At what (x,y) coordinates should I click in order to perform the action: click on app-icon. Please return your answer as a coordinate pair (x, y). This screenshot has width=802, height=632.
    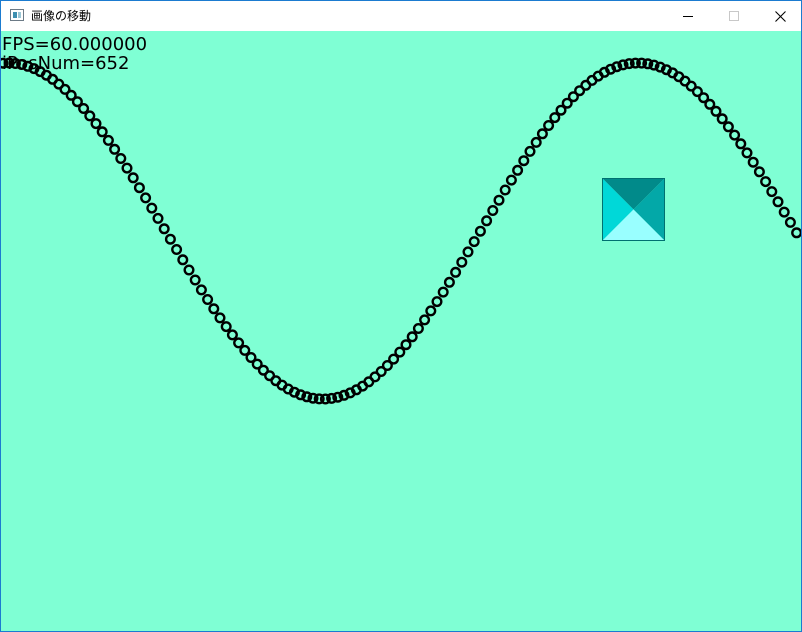
    Looking at the image, I should click on (17, 15).